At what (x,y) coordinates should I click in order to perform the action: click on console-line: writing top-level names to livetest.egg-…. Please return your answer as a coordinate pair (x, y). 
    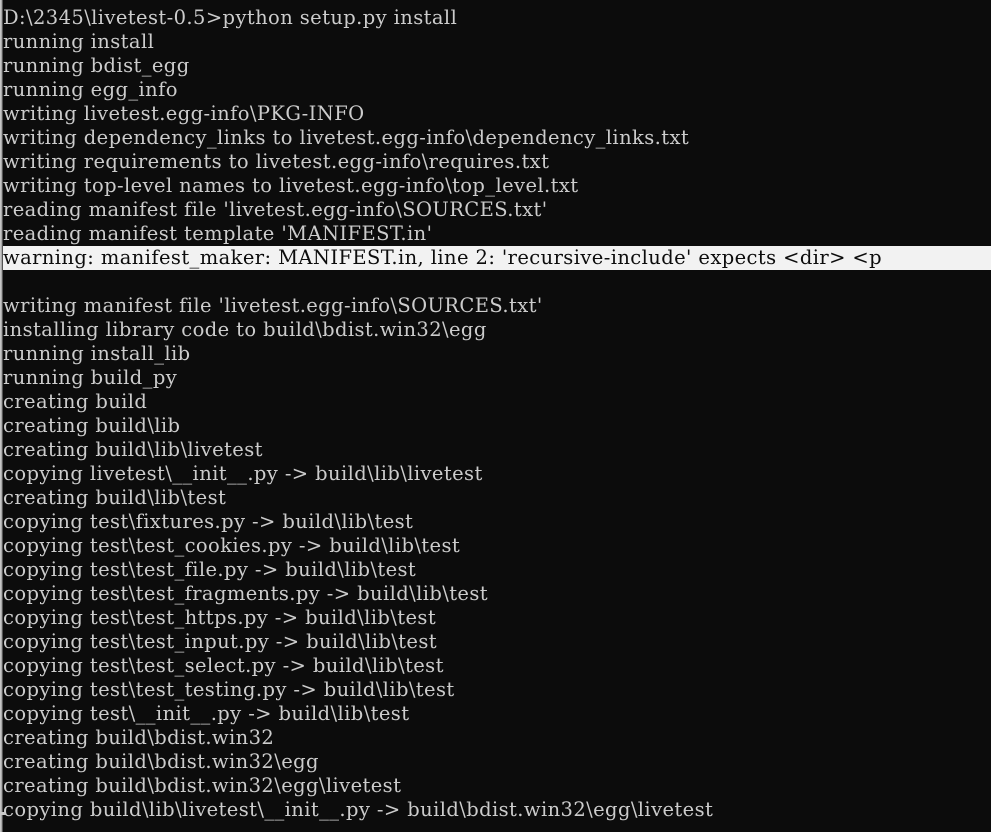
    Looking at the image, I should click on (291, 185).